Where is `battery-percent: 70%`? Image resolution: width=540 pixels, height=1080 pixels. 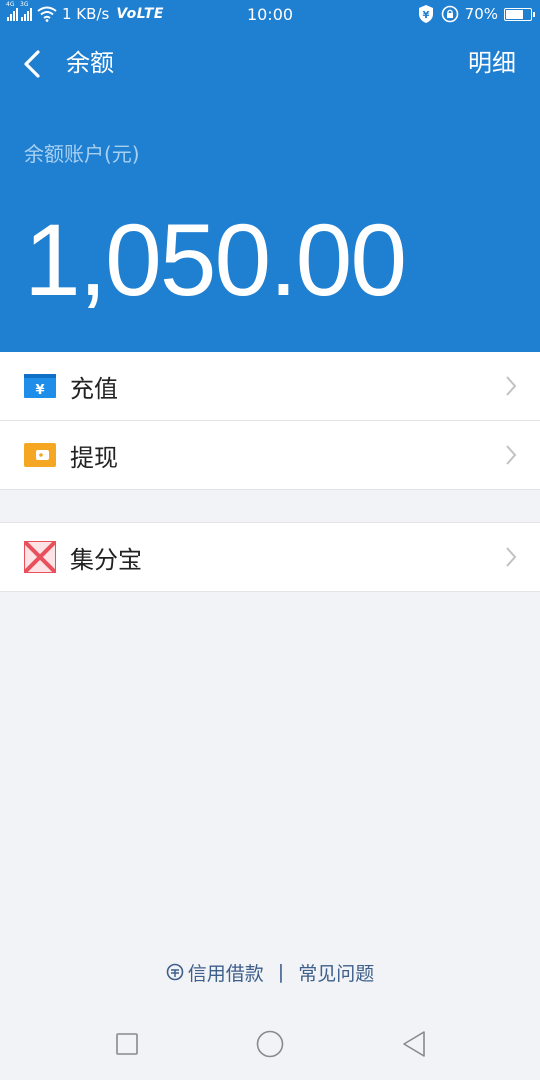
battery-percent: 70% is located at coordinates (481, 14).